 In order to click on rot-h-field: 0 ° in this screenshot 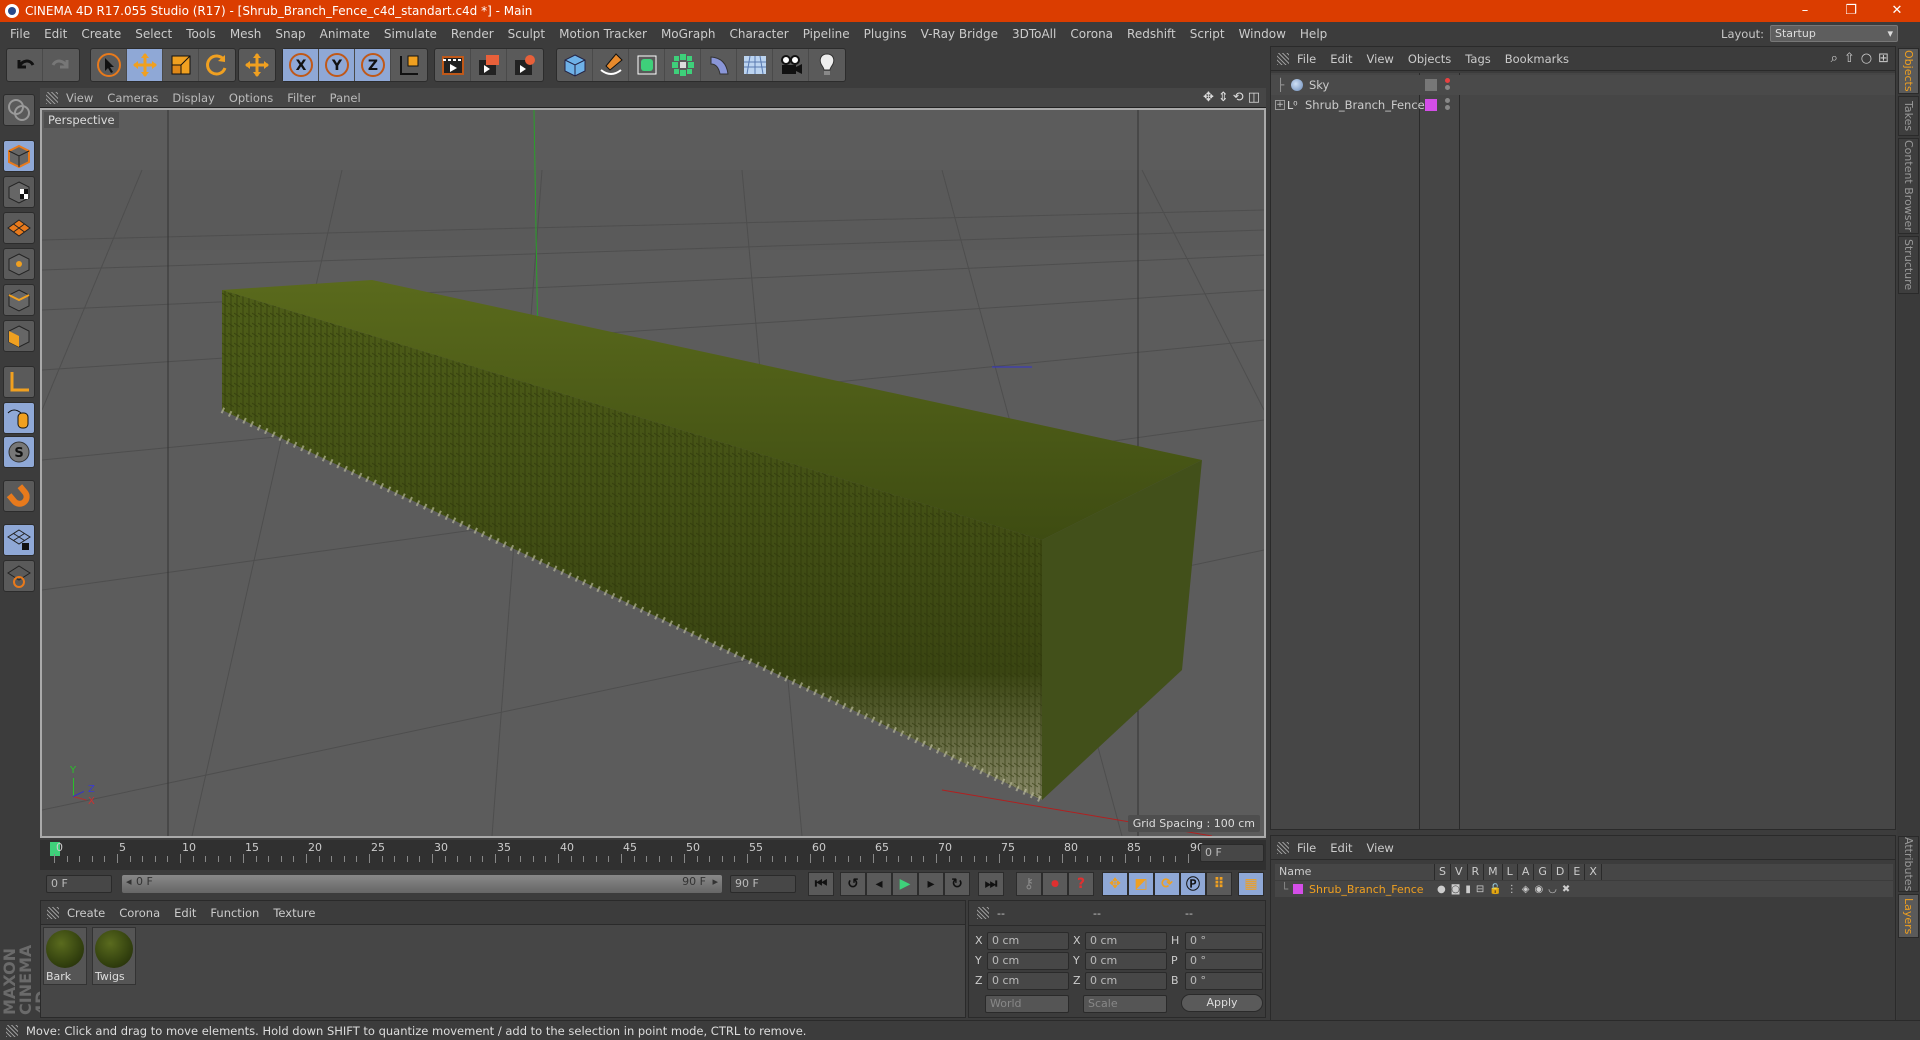, I will do `click(1224, 941)`.